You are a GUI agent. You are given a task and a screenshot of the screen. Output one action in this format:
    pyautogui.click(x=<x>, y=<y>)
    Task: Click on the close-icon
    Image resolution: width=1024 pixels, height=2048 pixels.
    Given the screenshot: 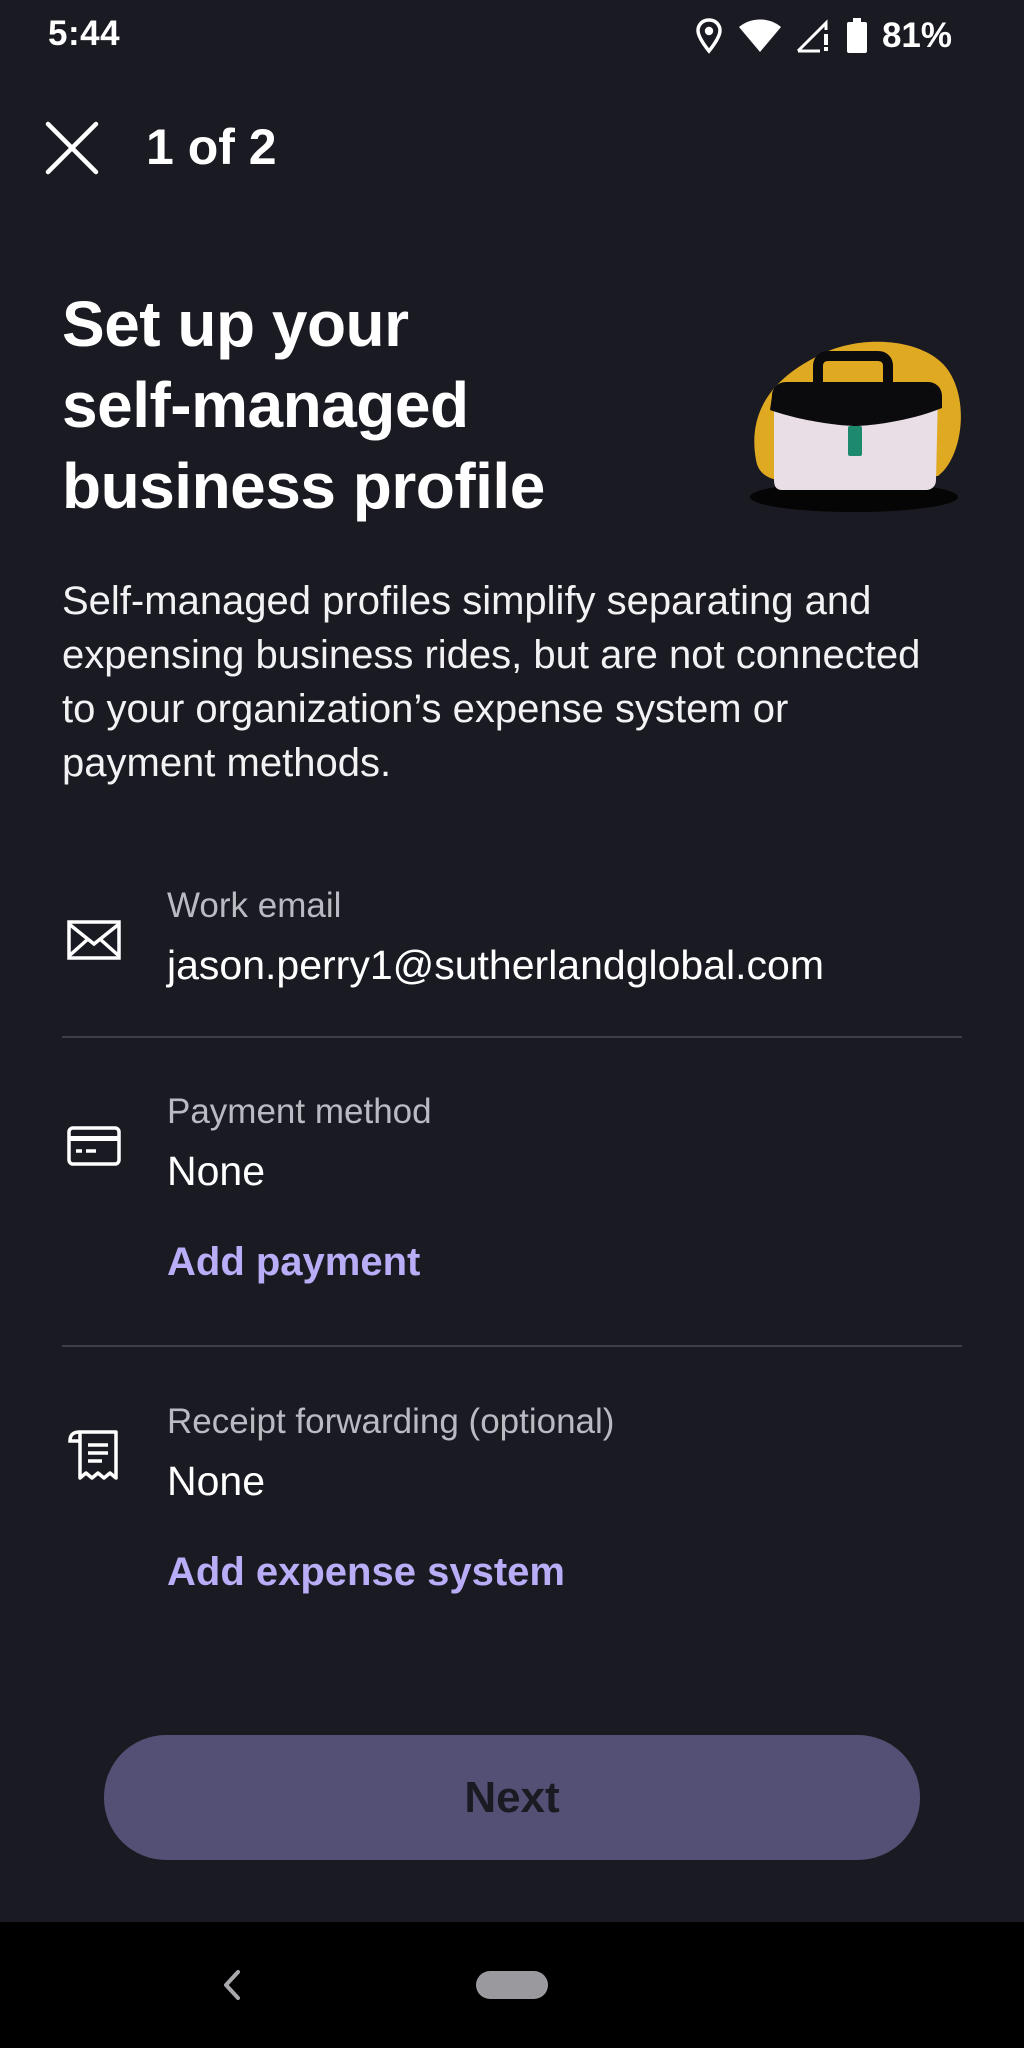 What is the action you would take?
    pyautogui.click(x=72, y=148)
    